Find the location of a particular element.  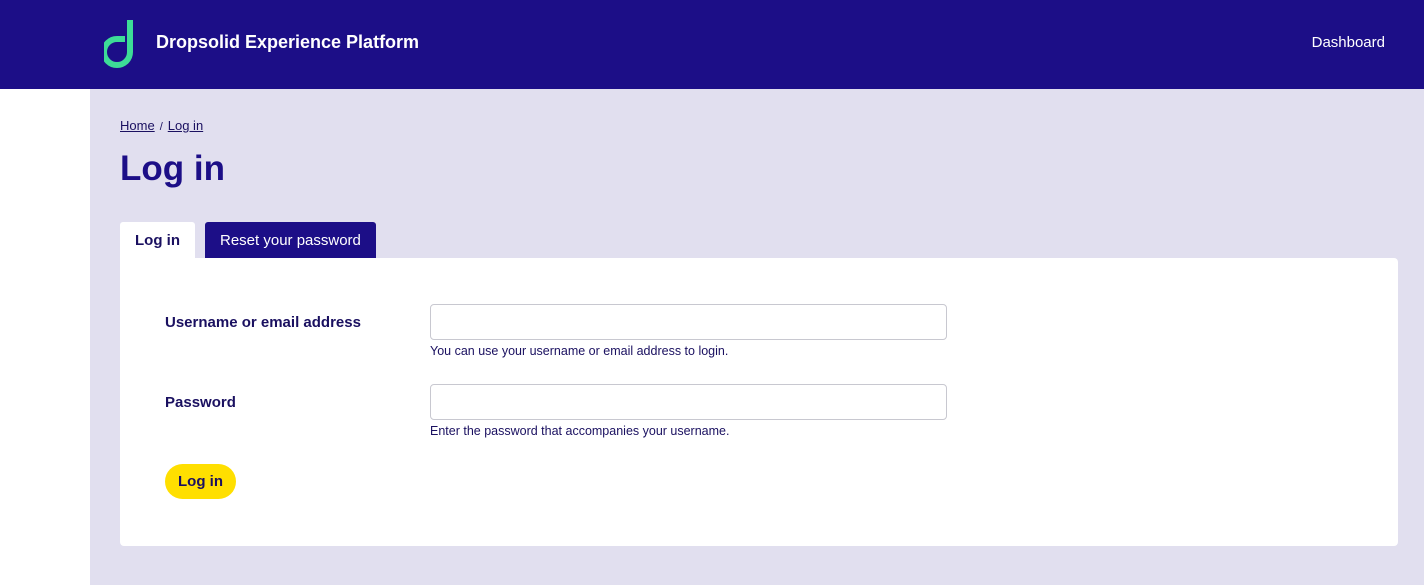

tab-log-in: Log in is located at coordinates (157, 240).